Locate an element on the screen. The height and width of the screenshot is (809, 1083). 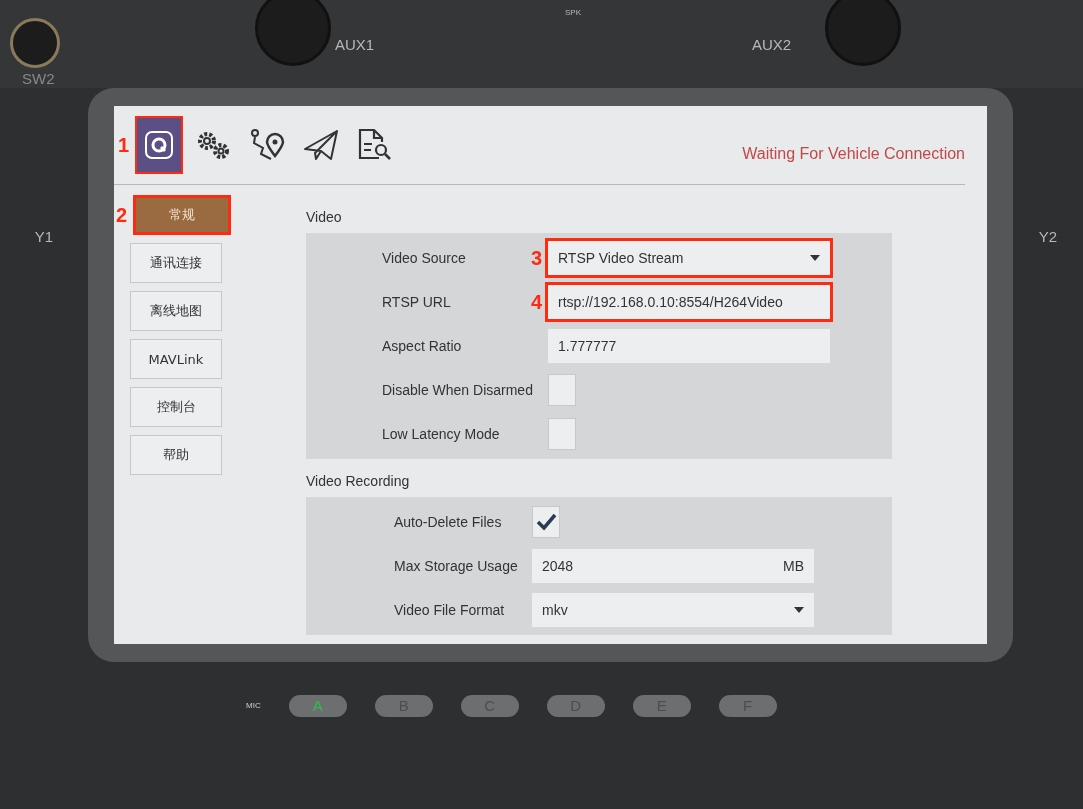
field-label: Video Source is located at coordinates (424, 258).